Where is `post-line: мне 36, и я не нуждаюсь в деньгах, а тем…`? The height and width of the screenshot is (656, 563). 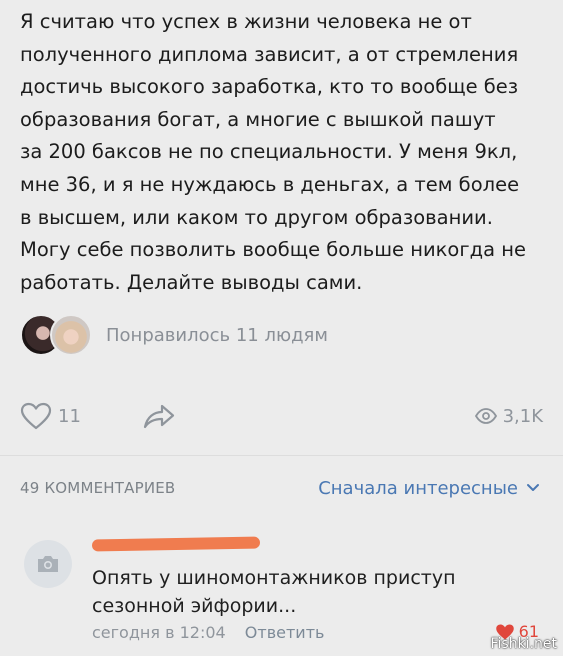 post-line: мне 36, и я не нуждаюсь в деньгах, а тем… is located at coordinates (270, 184).